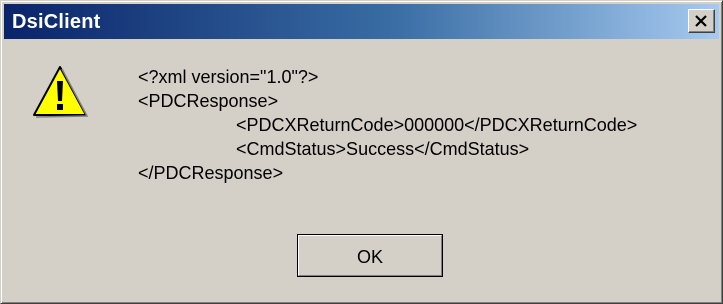  I want to click on ok-button-bevel: OK, so click(370, 255).